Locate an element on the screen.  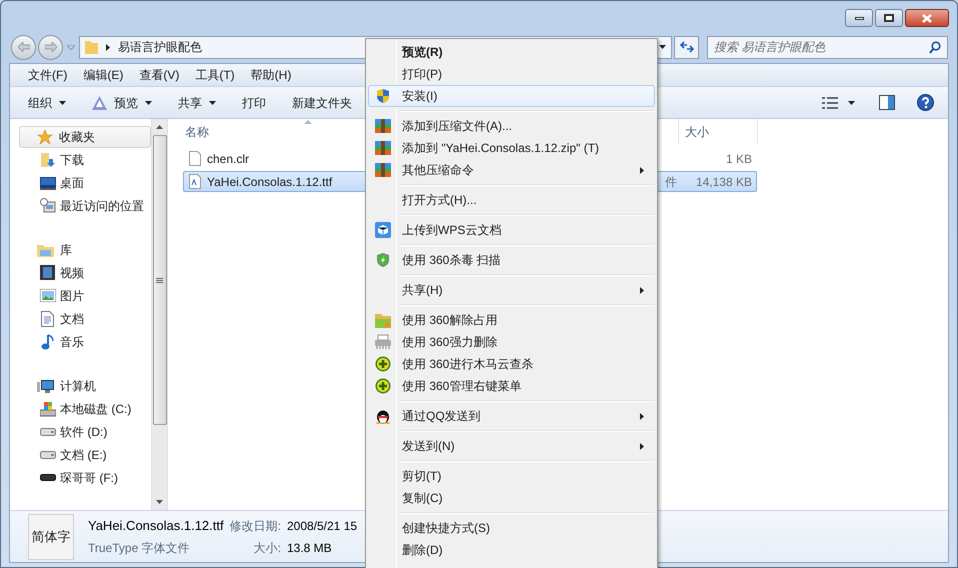
file-type: 件 is located at coordinates (671, 182).